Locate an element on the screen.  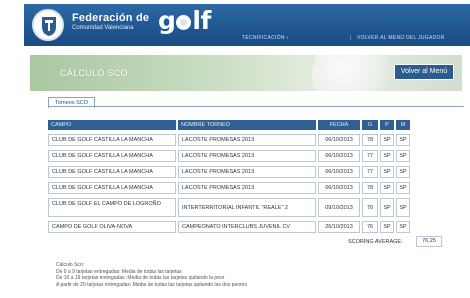
back-to-menu-button: Volver al Menú is located at coordinates (424, 72).